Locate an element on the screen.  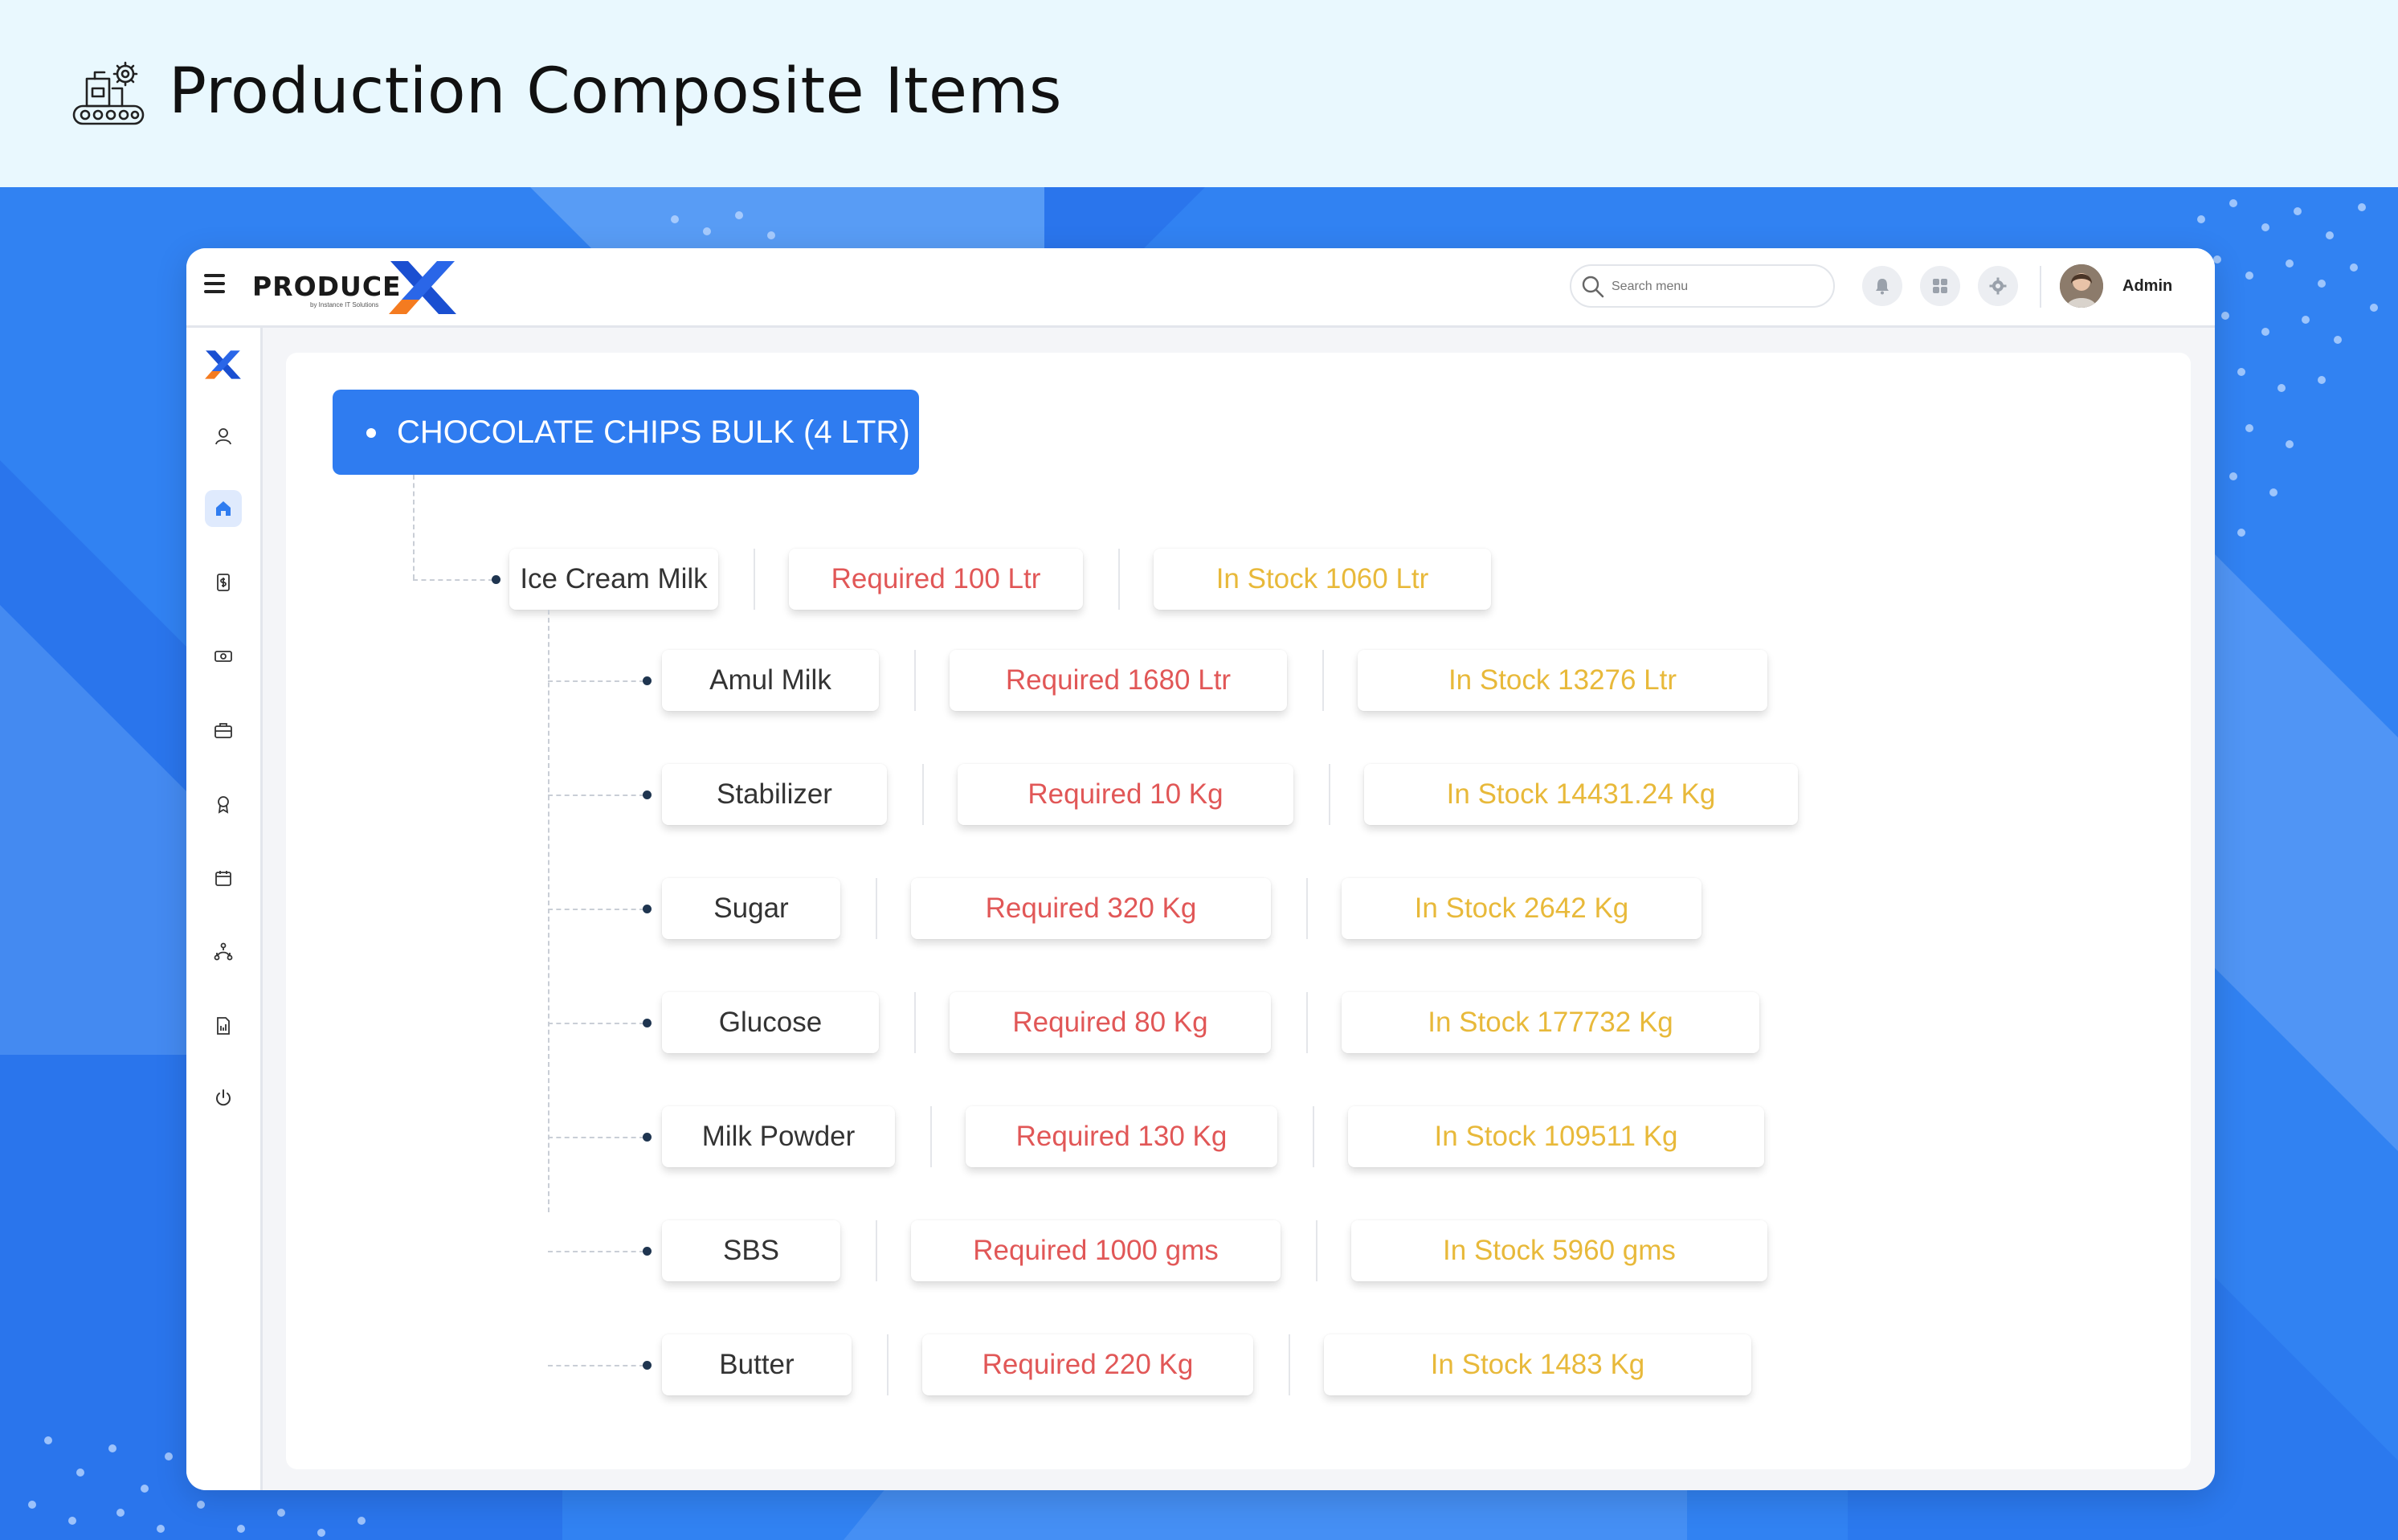
sidebar-item-profile is located at coordinates (223, 436).